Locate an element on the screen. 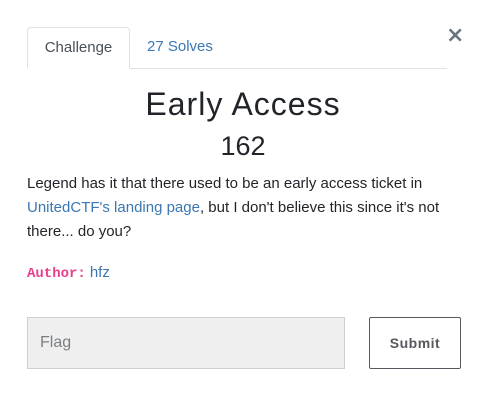 The image size is (481, 404). flag-input is located at coordinates (186, 343).